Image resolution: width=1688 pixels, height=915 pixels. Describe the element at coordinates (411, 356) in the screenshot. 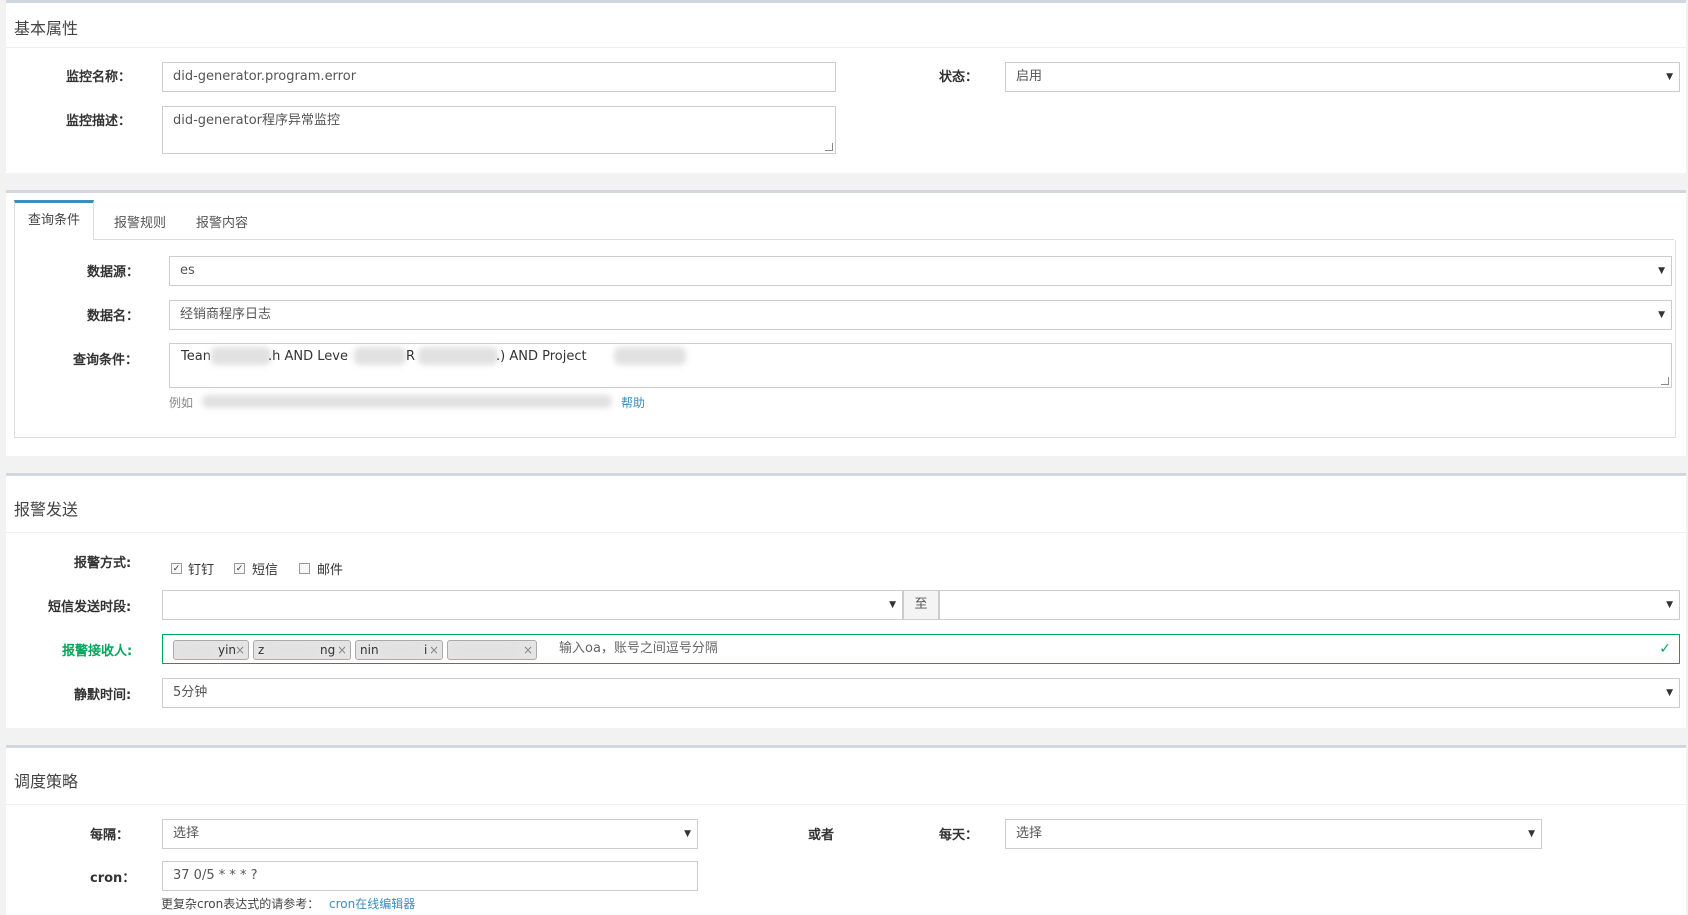

I see `query-cond-part-3: R` at that location.